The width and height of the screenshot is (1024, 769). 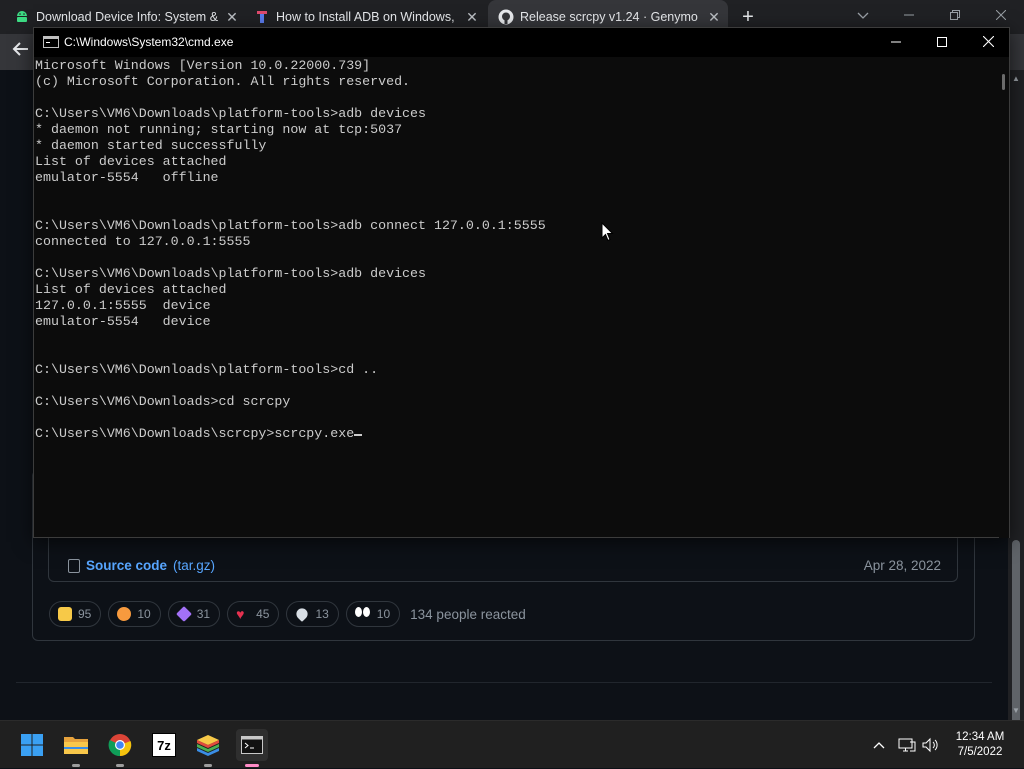 I want to click on eyes-icon, so click(x=362, y=614).